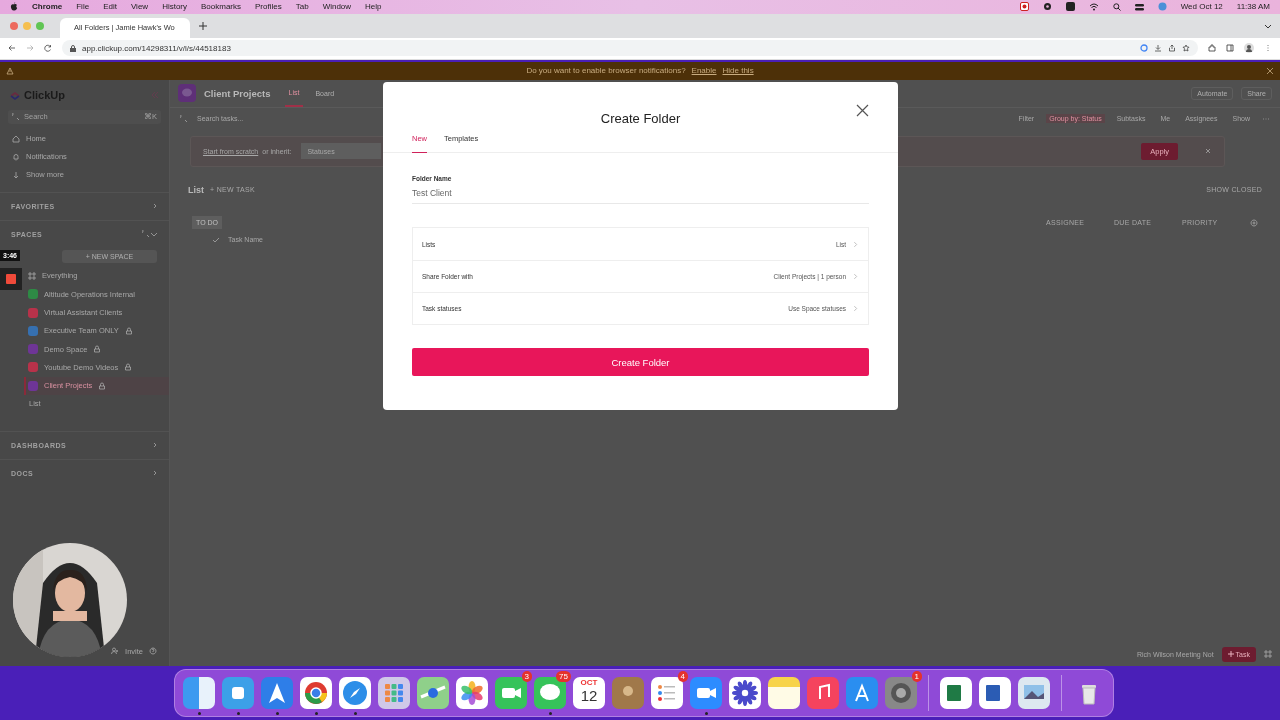 The width and height of the screenshot is (1280, 720). What do you see at coordinates (48, 48) in the screenshot?
I see `reload-icon` at bounding box center [48, 48].